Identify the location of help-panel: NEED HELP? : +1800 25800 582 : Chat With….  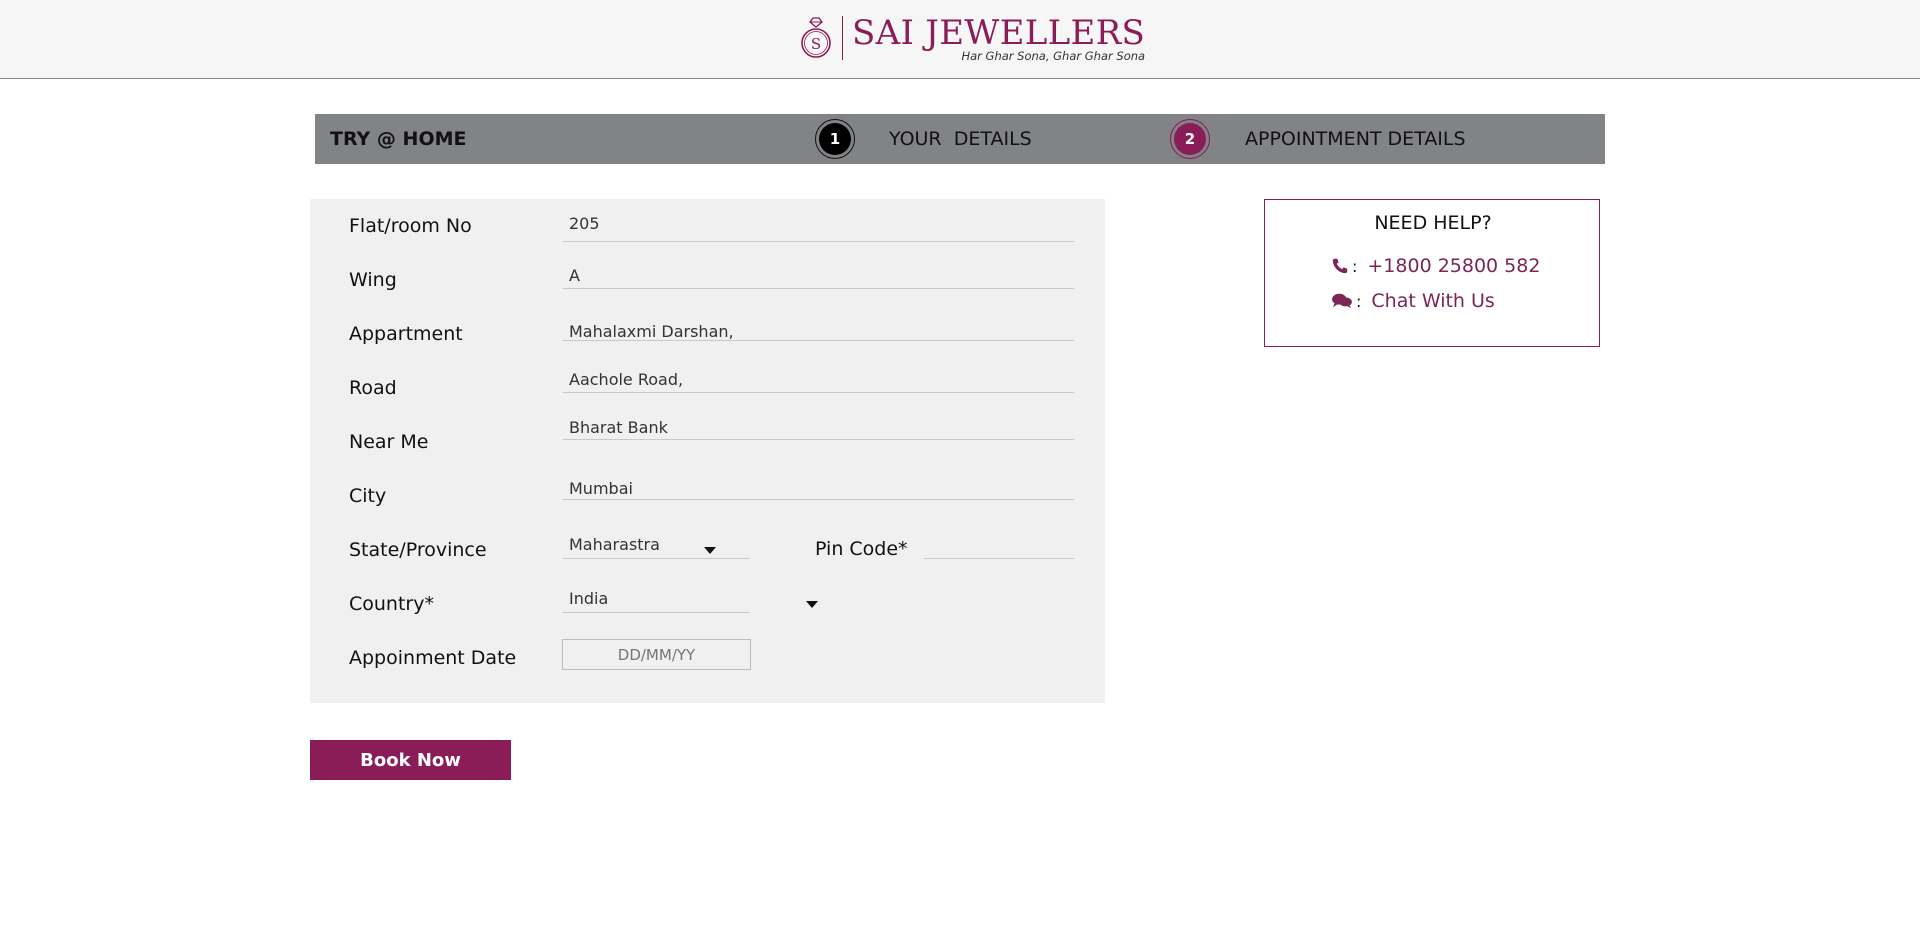
(1432, 273).